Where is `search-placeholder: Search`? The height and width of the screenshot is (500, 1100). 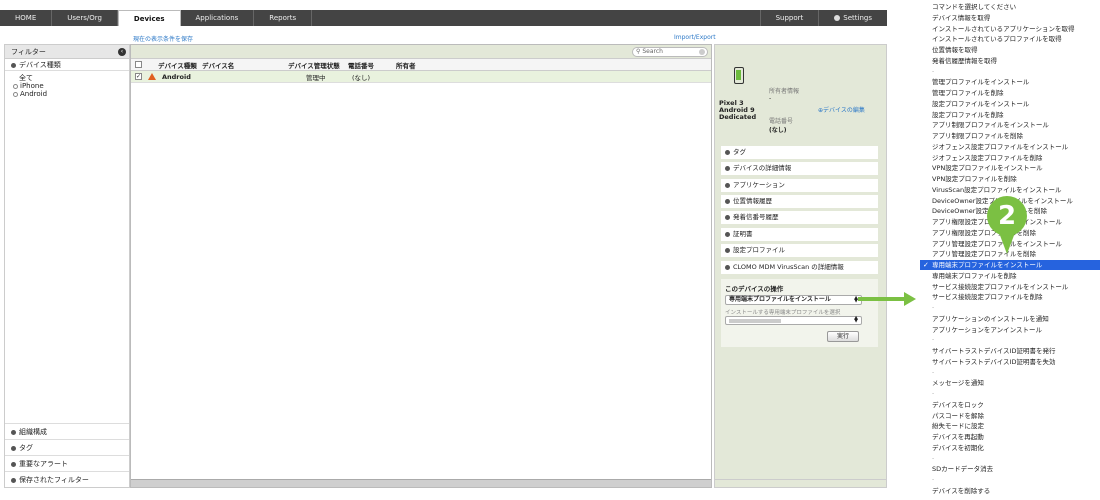 search-placeholder: Search is located at coordinates (652, 51).